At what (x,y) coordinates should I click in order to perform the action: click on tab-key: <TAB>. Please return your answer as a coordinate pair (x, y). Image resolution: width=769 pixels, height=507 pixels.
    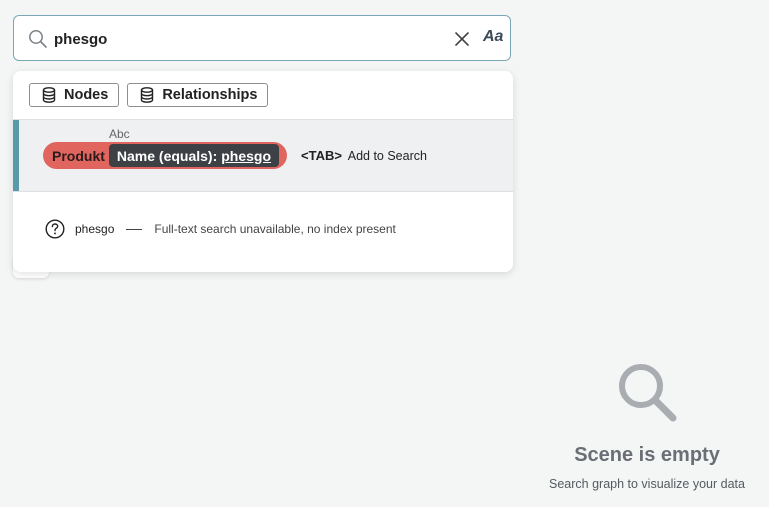
    Looking at the image, I should click on (321, 155).